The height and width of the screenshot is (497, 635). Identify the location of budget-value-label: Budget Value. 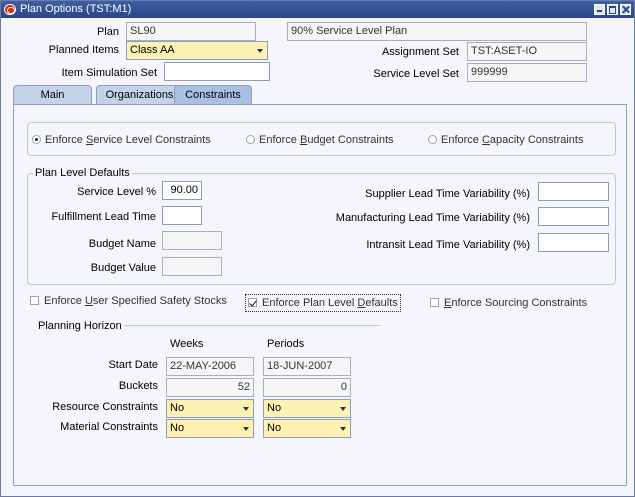
(123, 268).